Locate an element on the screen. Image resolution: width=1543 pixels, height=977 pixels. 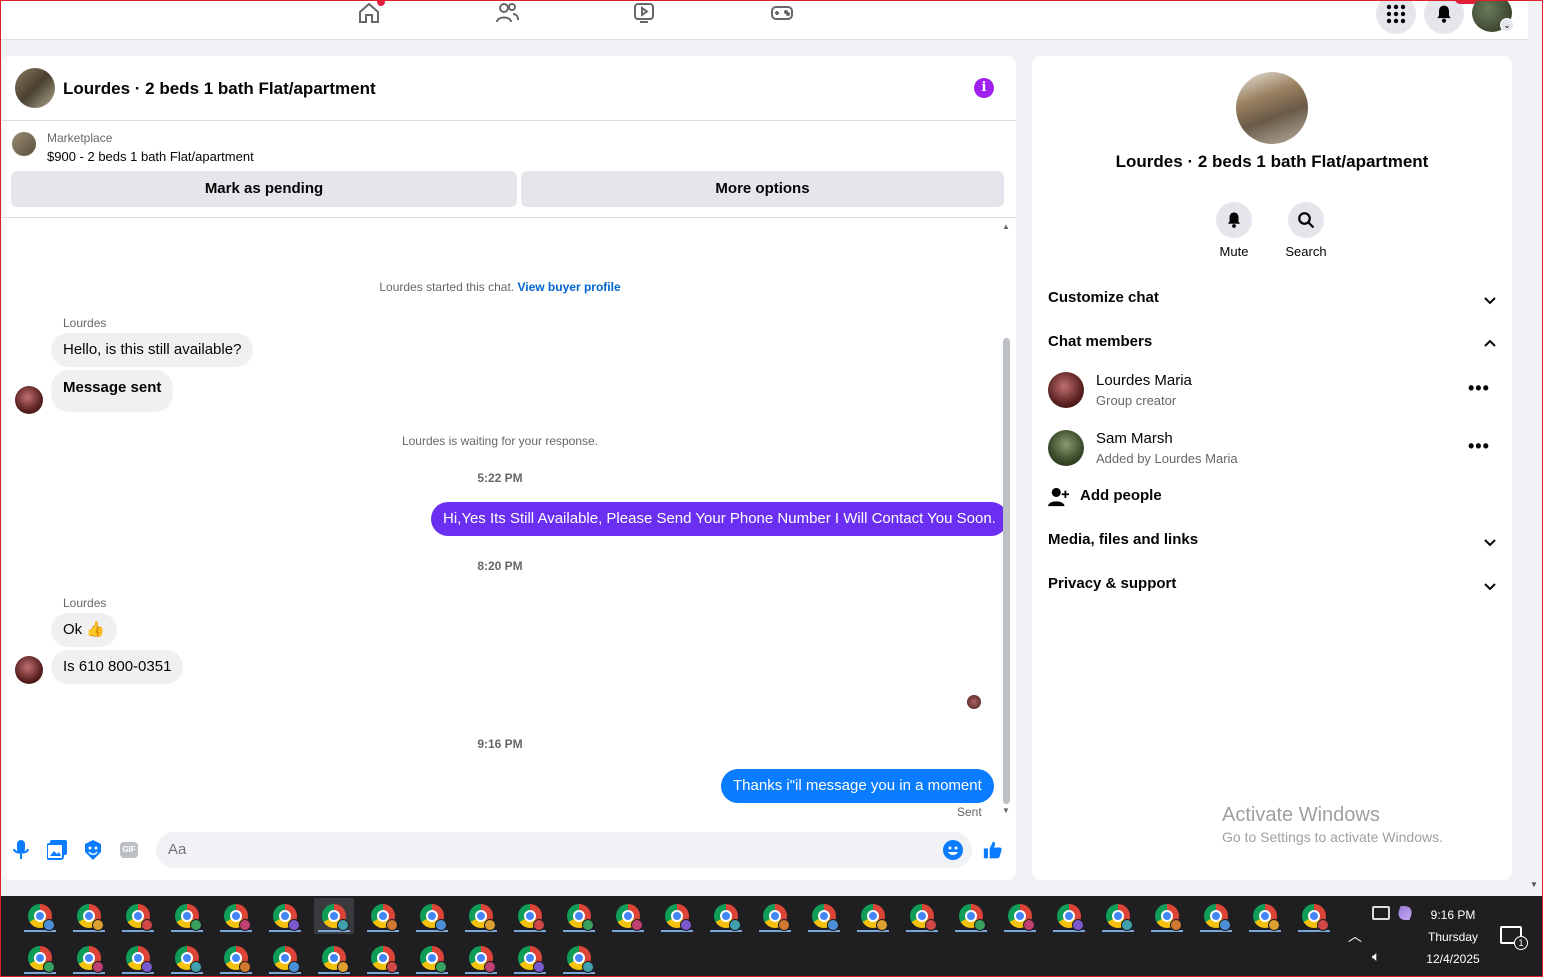
emoji-icon is located at coordinates (953, 850).